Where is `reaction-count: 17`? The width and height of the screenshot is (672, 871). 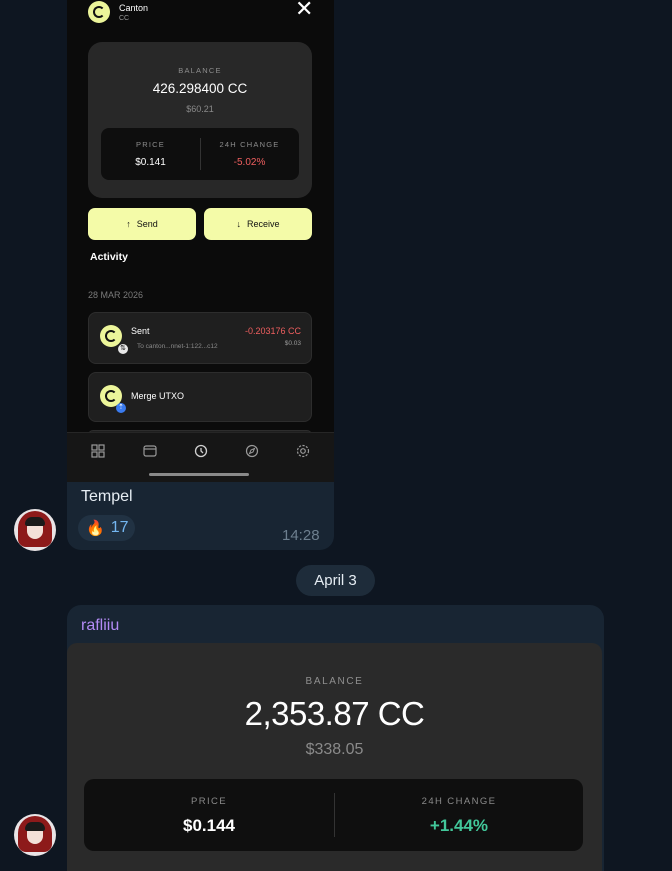
reaction-count: 17 is located at coordinates (119, 527).